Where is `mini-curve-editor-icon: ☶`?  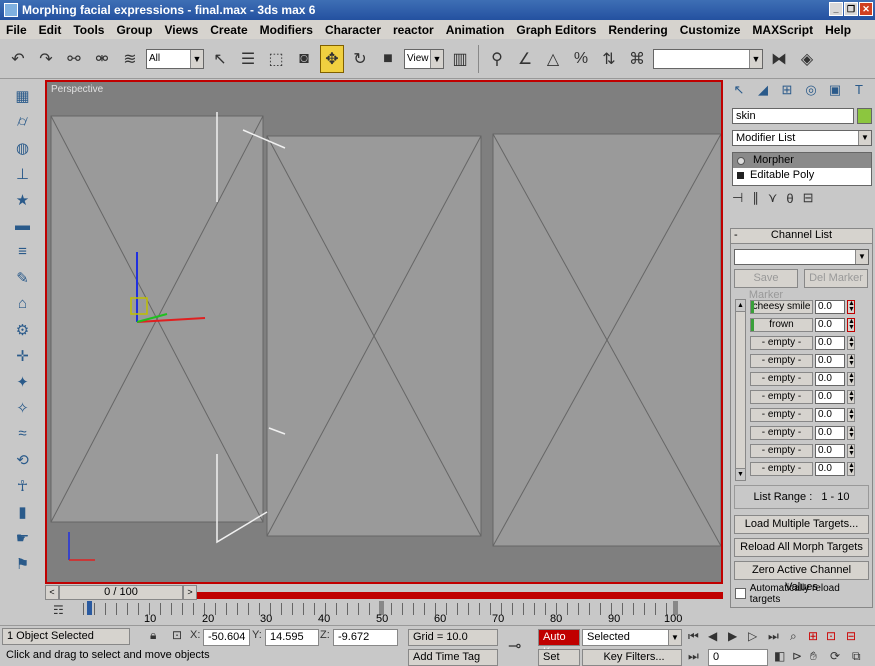
mini-curve-editor-icon: ☶ is located at coordinates (58, 610).